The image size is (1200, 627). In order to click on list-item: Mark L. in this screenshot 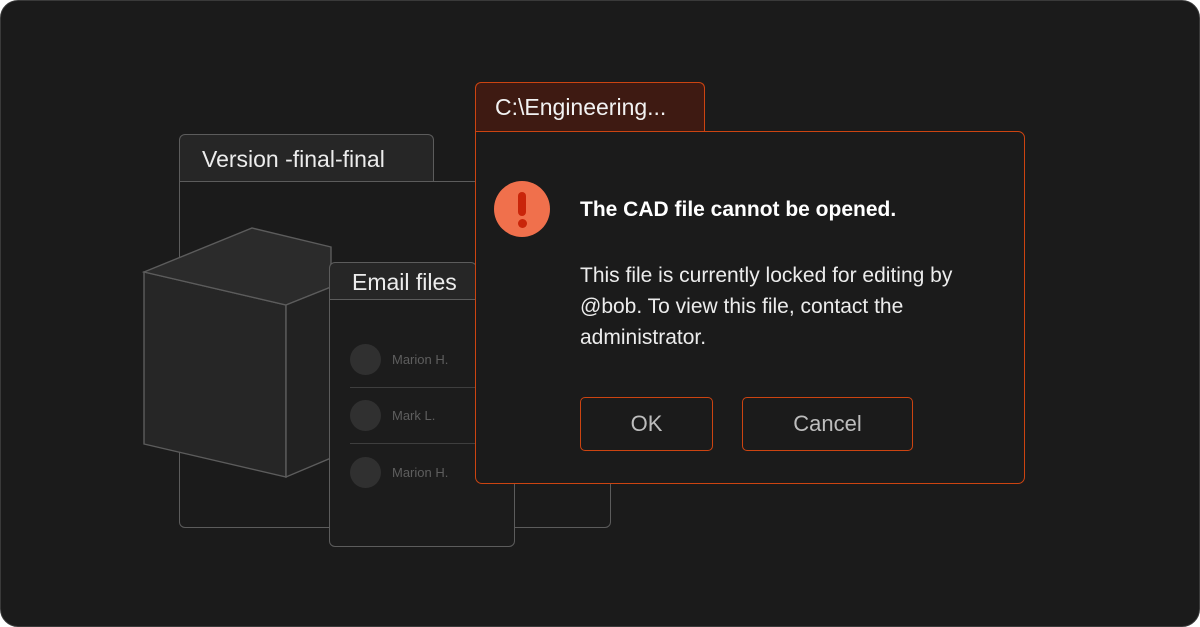, I will do `click(415, 416)`.